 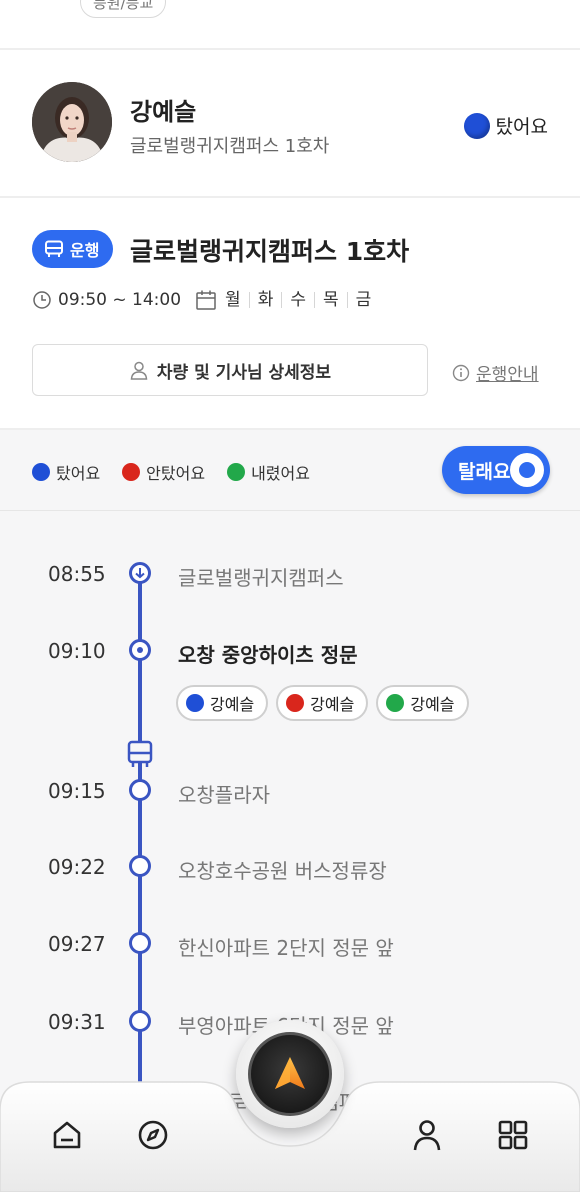 I want to click on current-stop-node-icon, so click(x=140, y=650).